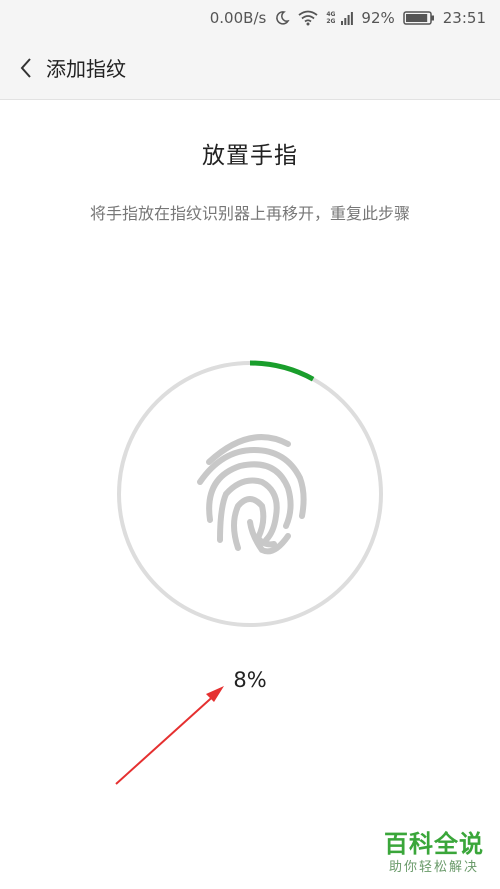 The image size is (500, 889). I want to click on wifi-icon, so click(308, 18).